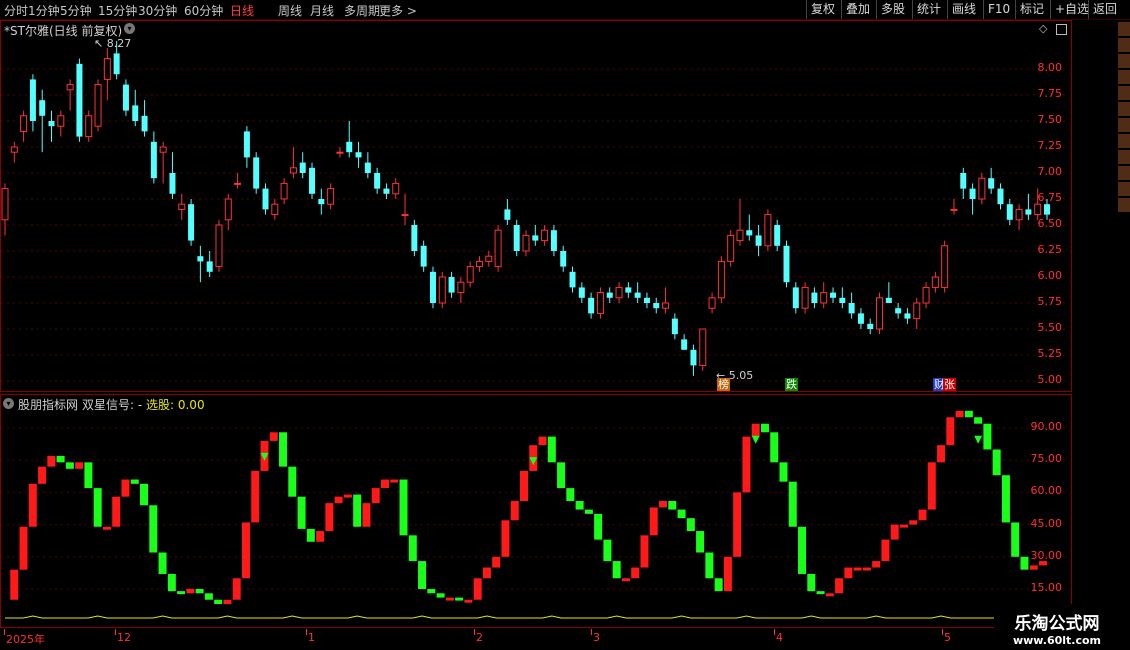  What do you see at coordinates (306, 632) in the screenshot?
I see `time-tick` at bounding box center [306, 632].